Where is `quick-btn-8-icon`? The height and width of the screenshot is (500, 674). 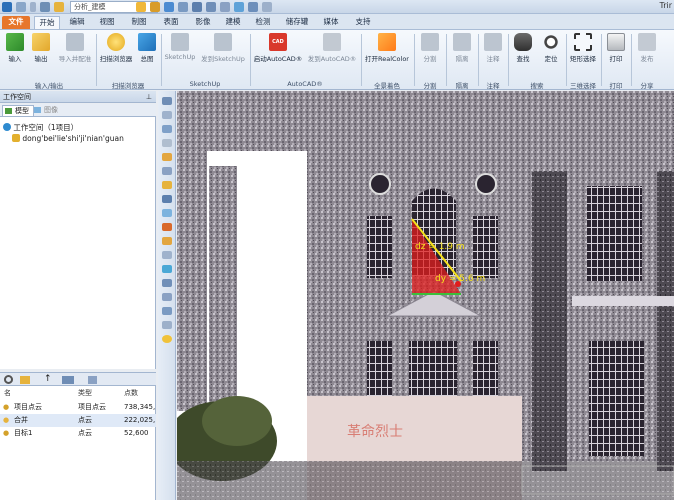 quick-btn-8-icon is located at coordinates (239, 7).